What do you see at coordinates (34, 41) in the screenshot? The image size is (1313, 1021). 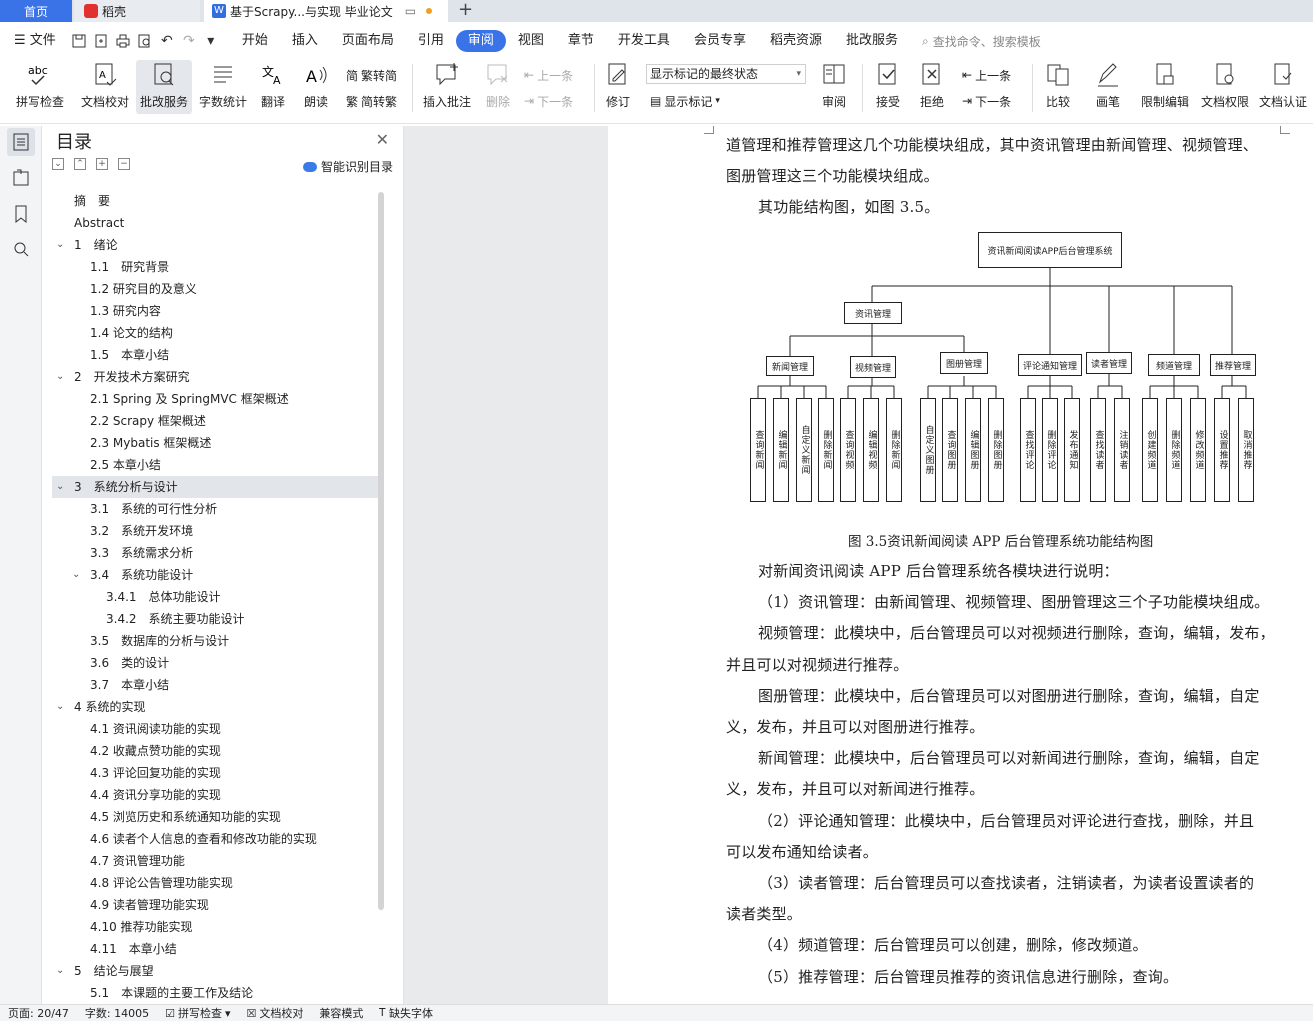 I see `file-menu: ☰ 文件` at bounding box center [34, 41].